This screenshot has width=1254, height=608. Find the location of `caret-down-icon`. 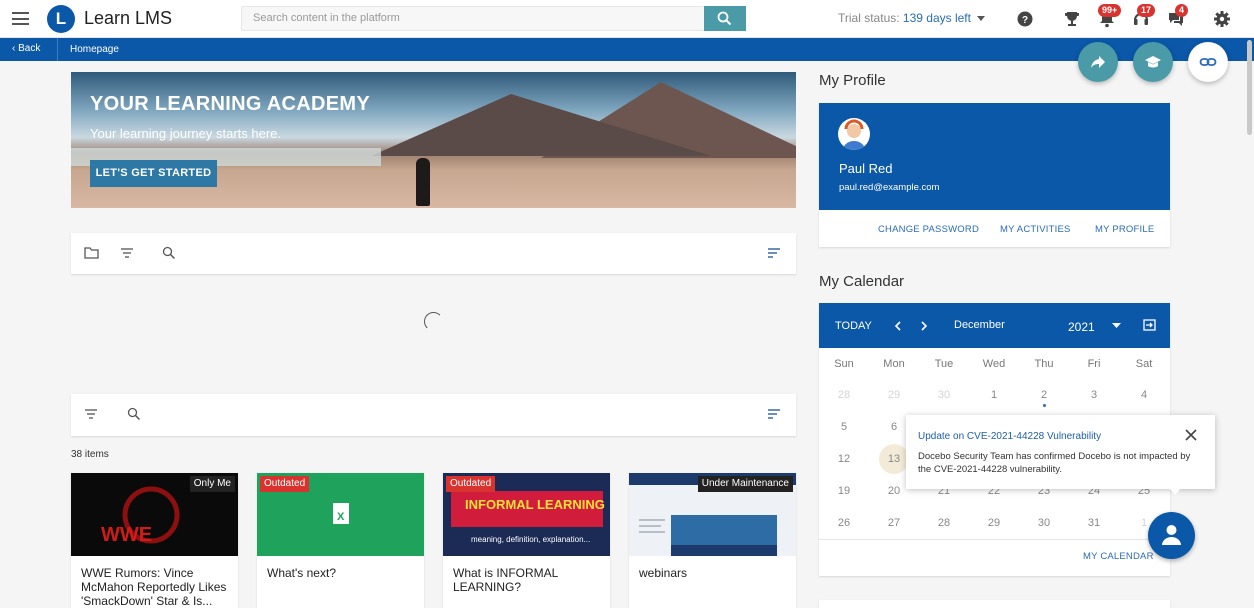

caret-down-icon is located at coordinates (1116, 326).